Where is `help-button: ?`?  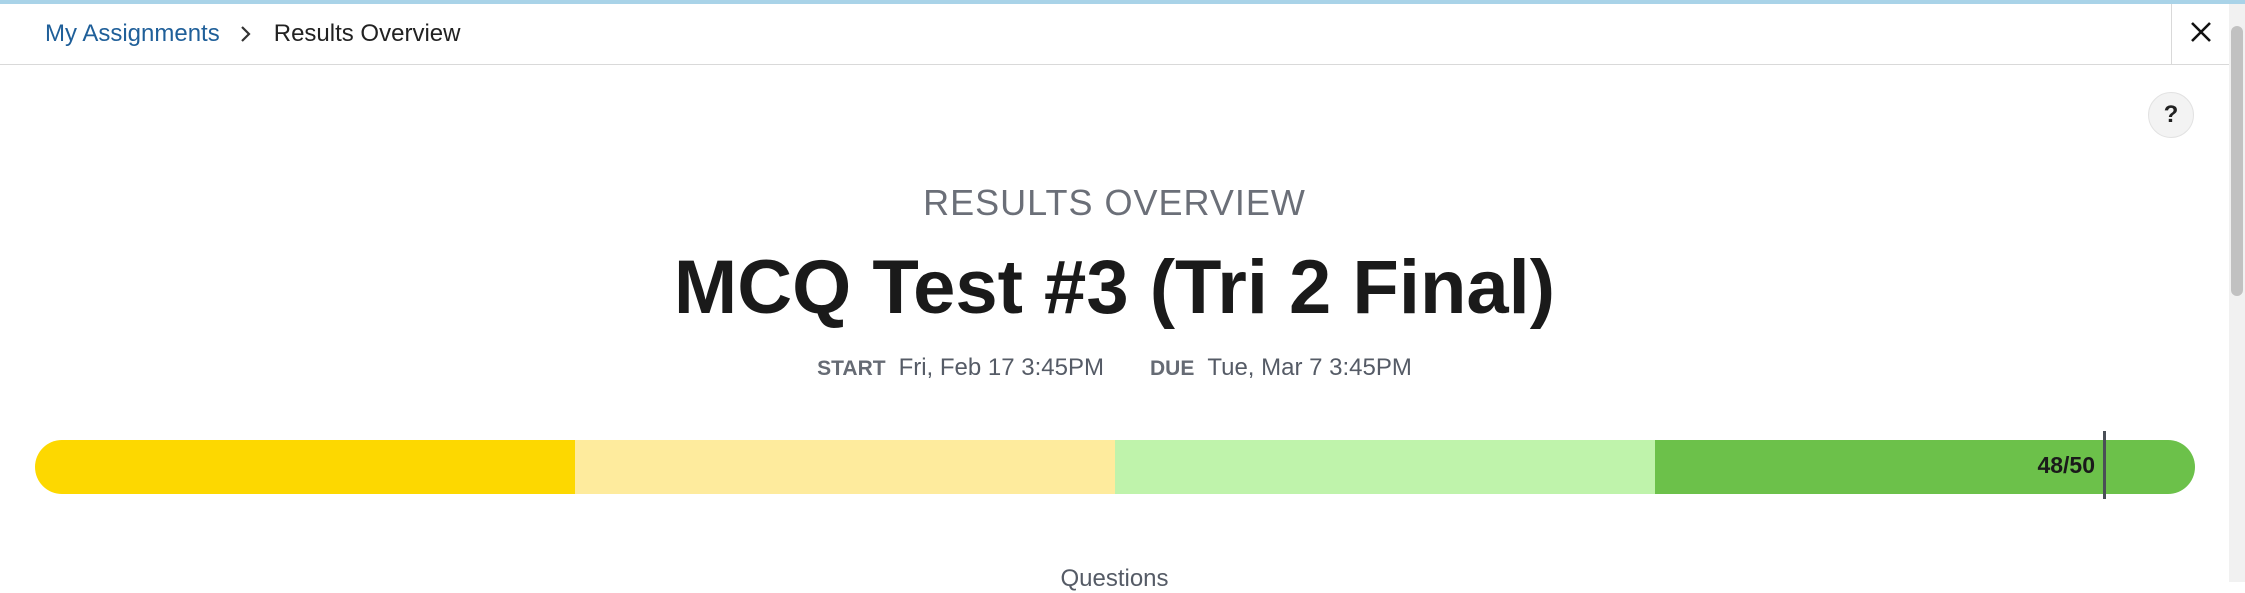
help-button: ? is located at coordinates (2171, 115).